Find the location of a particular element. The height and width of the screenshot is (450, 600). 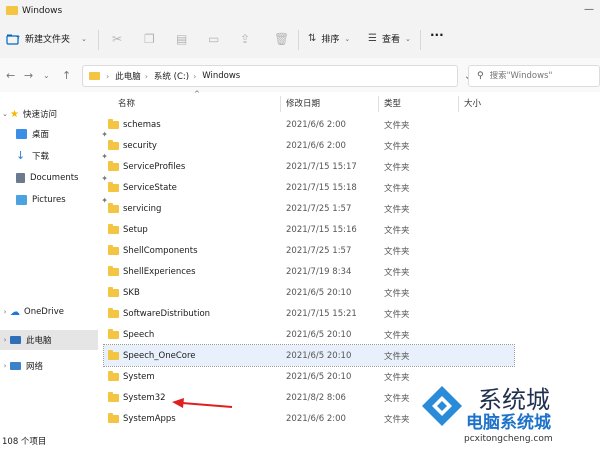

sidebar-item-onedrive: › ☁ OneDrive is located at coordinates (49, 312).